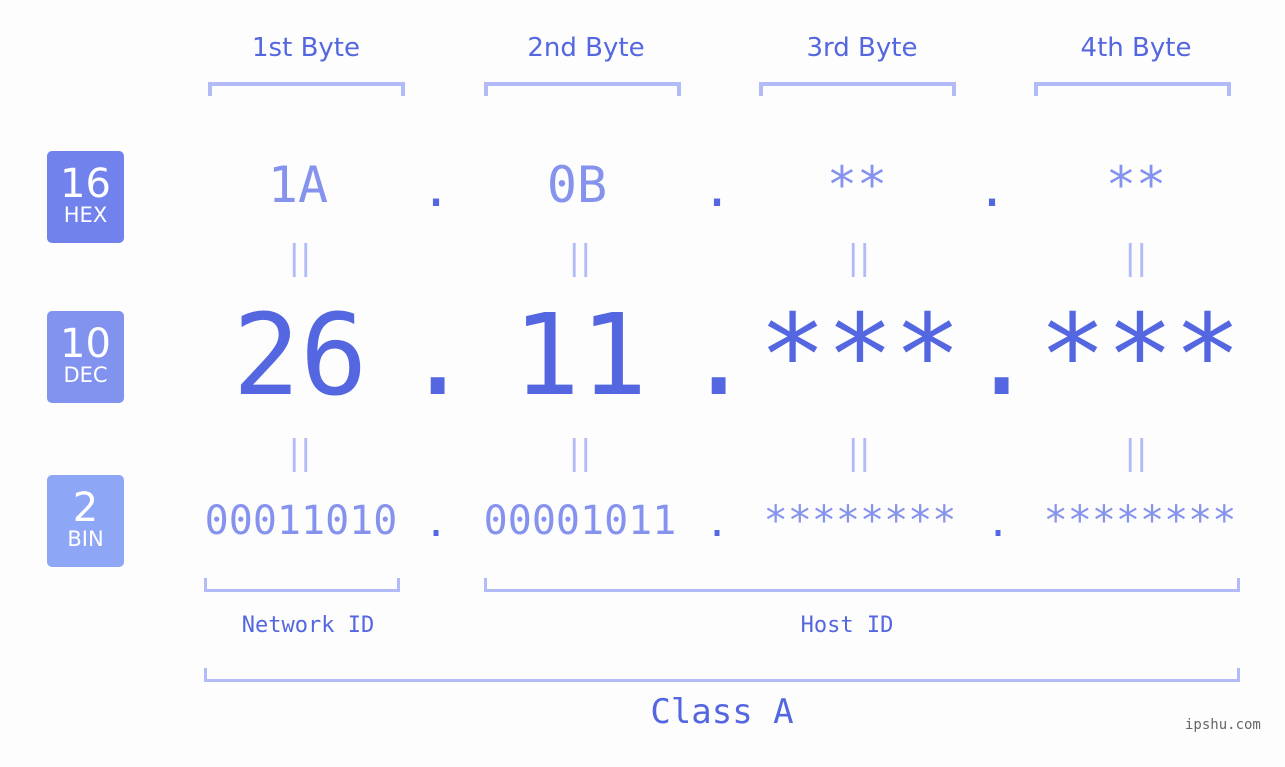 This screenshot has width=1285, height=767. Describe the element at coordinates (302, 585) in the screenshot. I see `network-id-bracket` at that location.